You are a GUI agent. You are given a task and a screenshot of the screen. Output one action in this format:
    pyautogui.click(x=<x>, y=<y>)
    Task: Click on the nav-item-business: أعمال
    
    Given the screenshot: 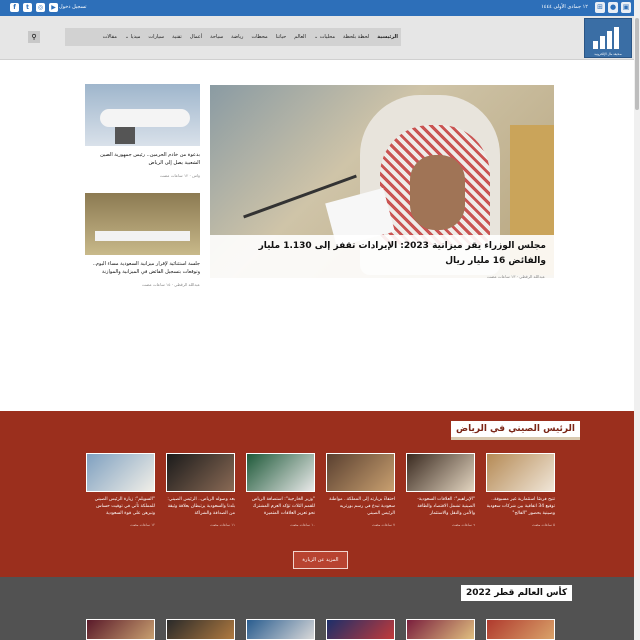 What is the action you would take?
    pyautogui.click(x=196, y=37)
    